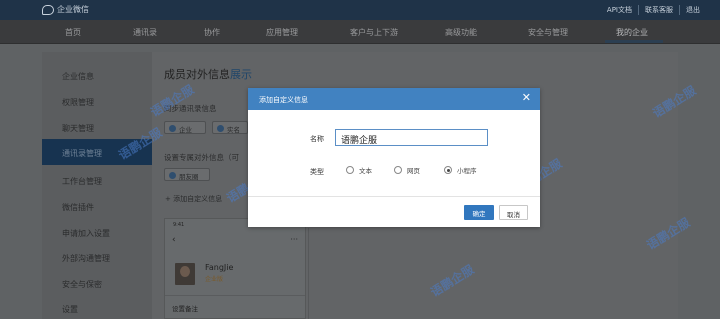 The height and width of the screenshot is (319, 720). Describe the element at coordinates (374, 32) in the screenshot. I see `nav-item-customers: 客户与上下游` at that location.